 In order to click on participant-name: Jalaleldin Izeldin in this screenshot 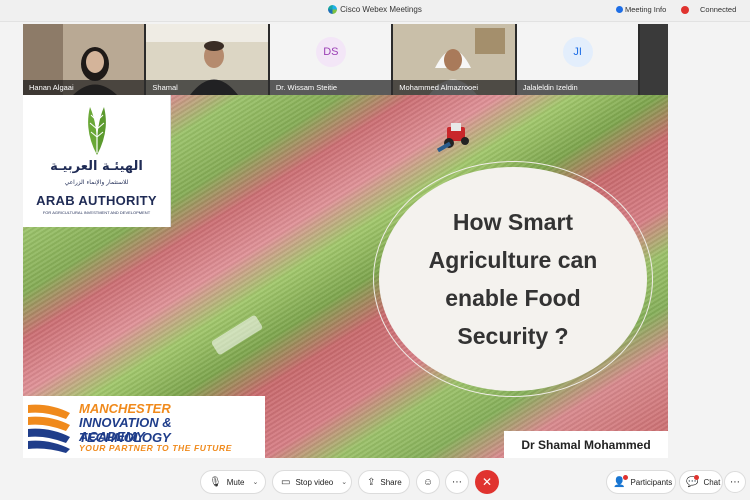, I will do `click(577, 87)`.